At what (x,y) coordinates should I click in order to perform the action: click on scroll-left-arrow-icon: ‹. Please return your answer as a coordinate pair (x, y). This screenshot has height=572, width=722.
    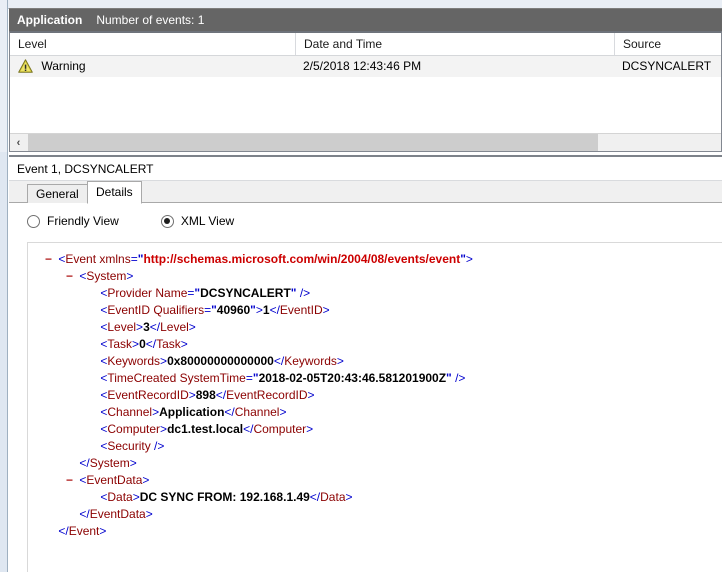
    Looking at the image, I should click on (18, 142).